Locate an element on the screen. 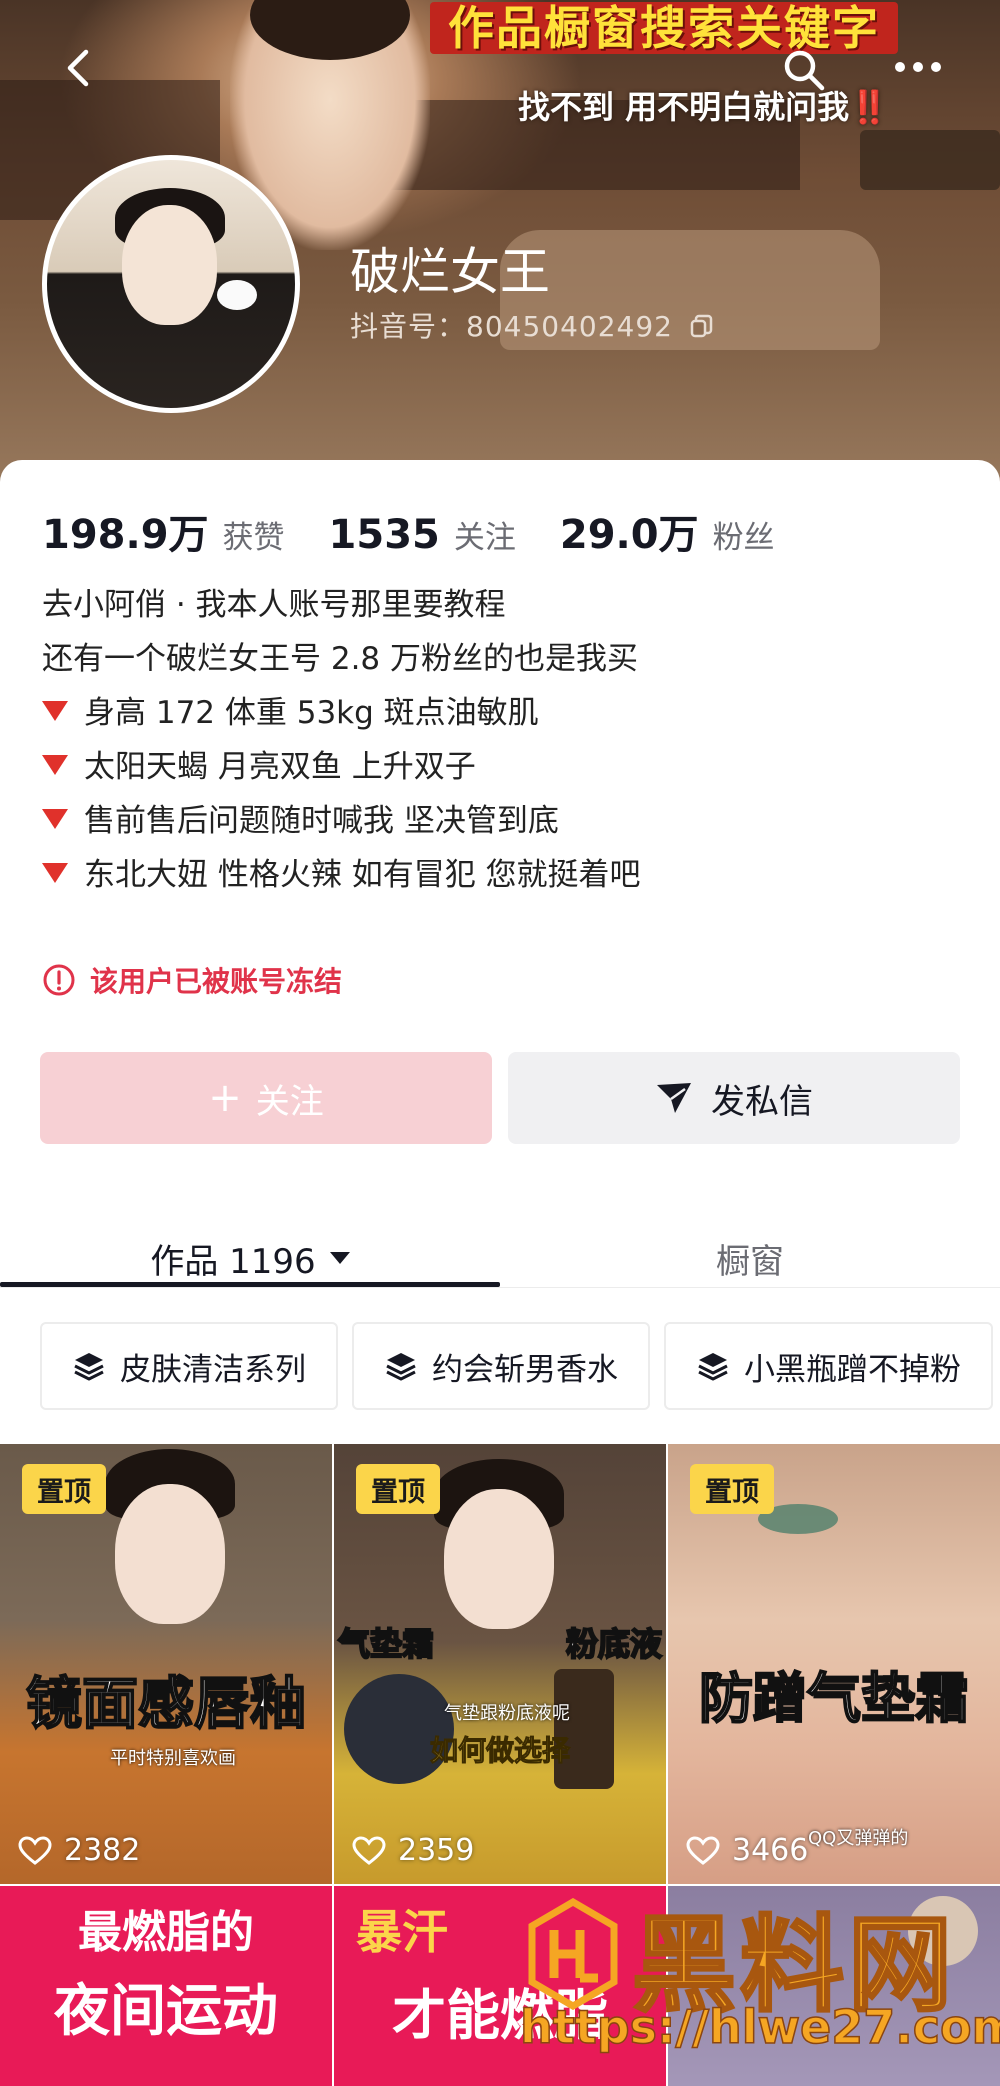  more-options-icon is located at coordinates (918, 67).